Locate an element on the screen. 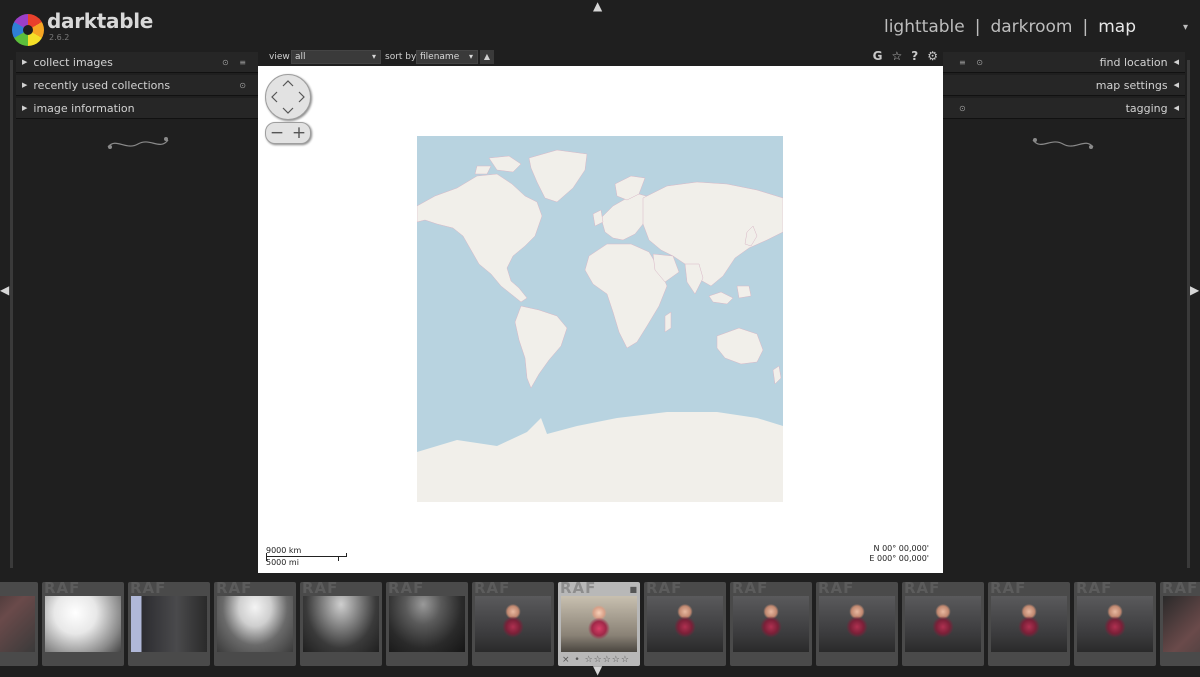 The width and height of the screenshot is (1200, 677). sort-direction-button: ▲ is located at coordinates (487, 57).